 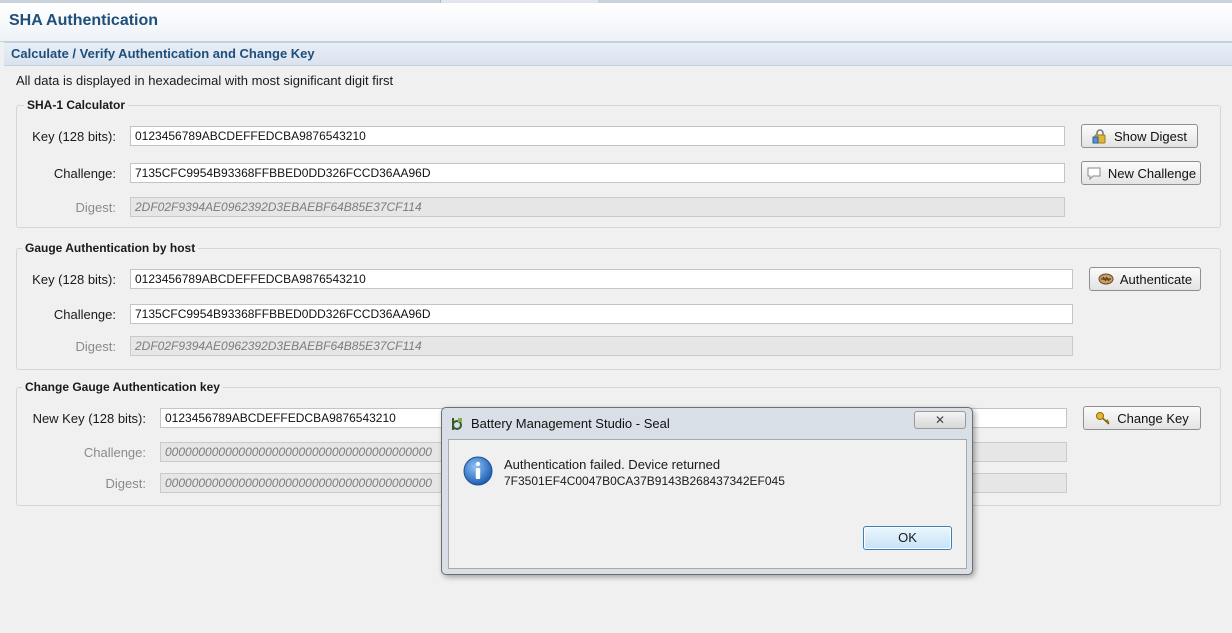 I want to click on sha1-key-field: 0123456789ABCDEFFEDCBA9876543210, so click(x=597, y=136).